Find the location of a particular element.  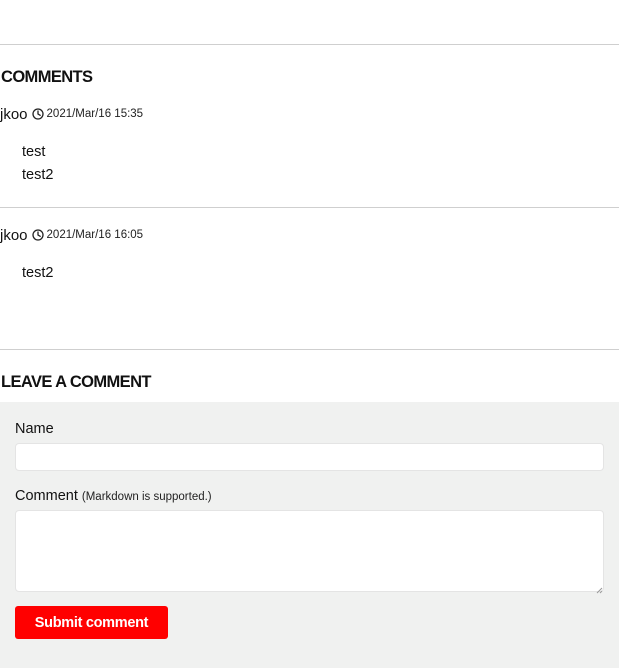

comment-meta: jkoo 2021/Mar/16 16:05 is located at coordinates (71, 235).